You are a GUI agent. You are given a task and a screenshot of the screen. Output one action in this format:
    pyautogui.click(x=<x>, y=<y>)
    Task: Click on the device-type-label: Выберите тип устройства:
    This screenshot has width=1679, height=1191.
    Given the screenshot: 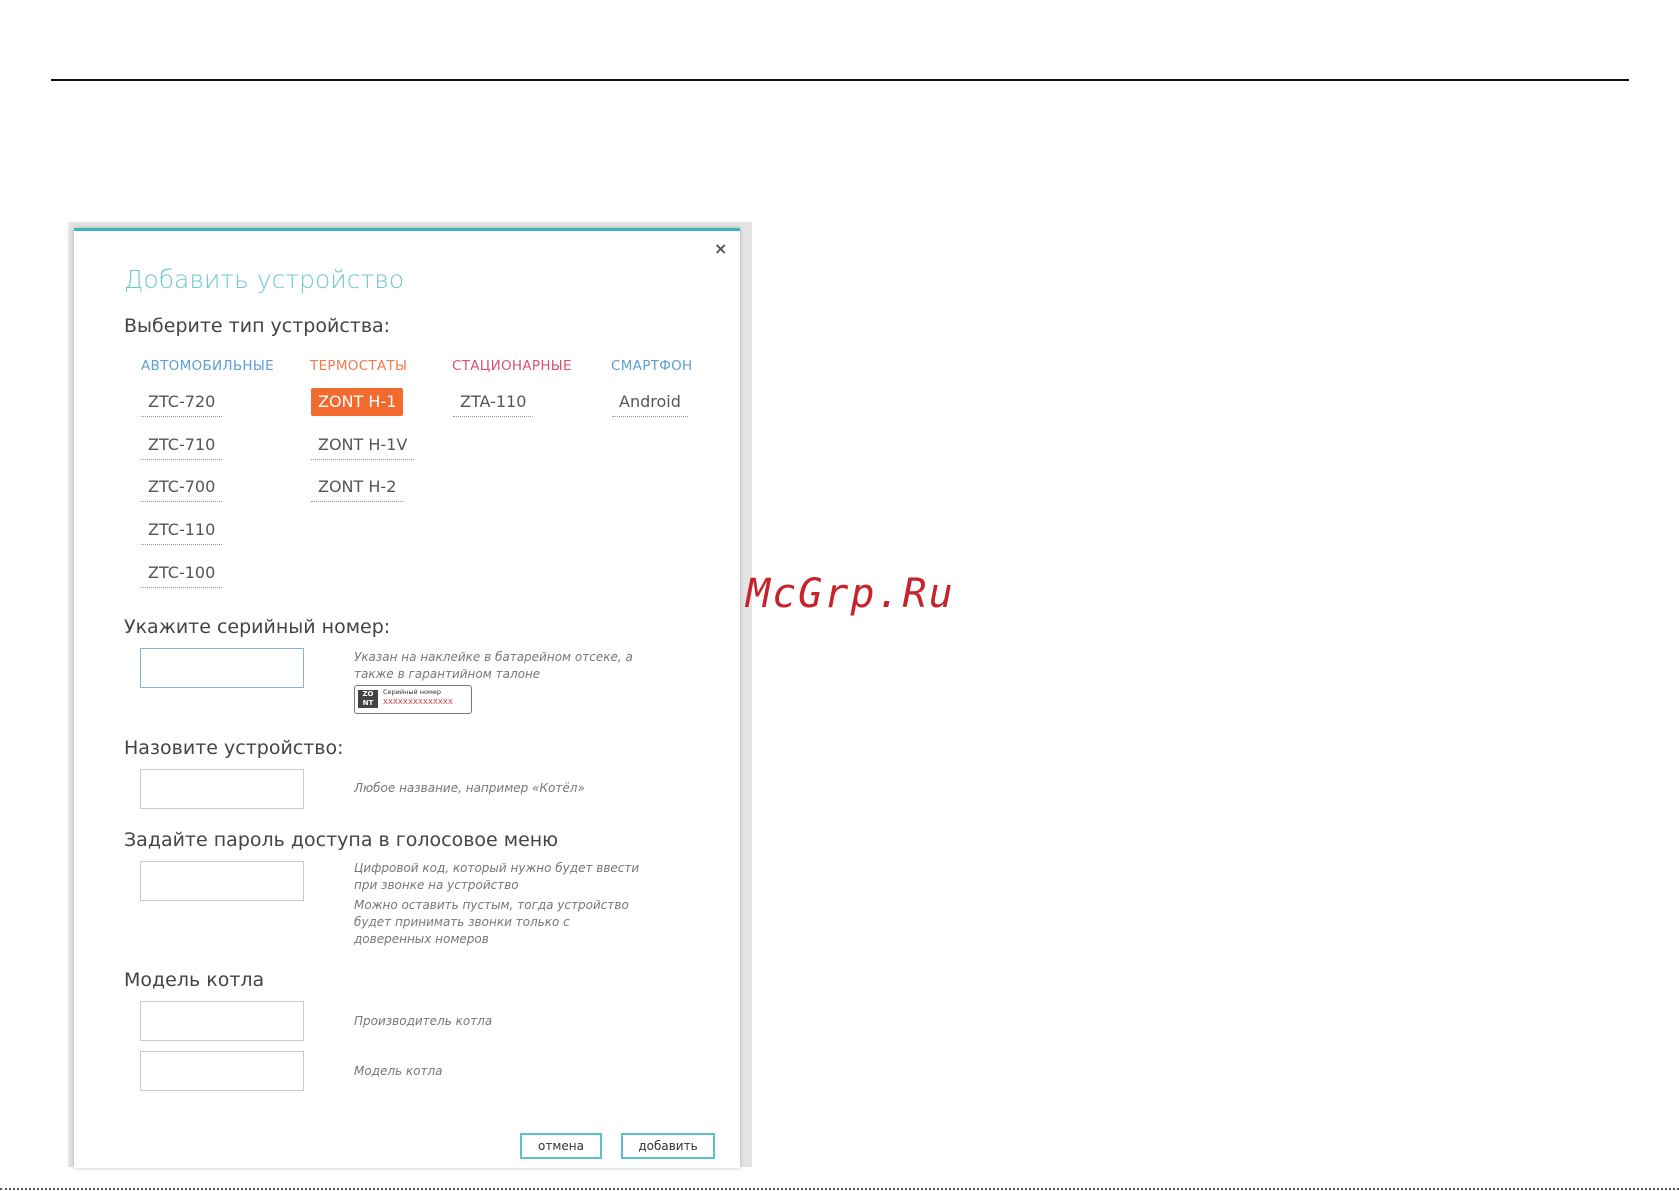 What is the action you would take?
    pyautogui.click(x=257, y=326)
    